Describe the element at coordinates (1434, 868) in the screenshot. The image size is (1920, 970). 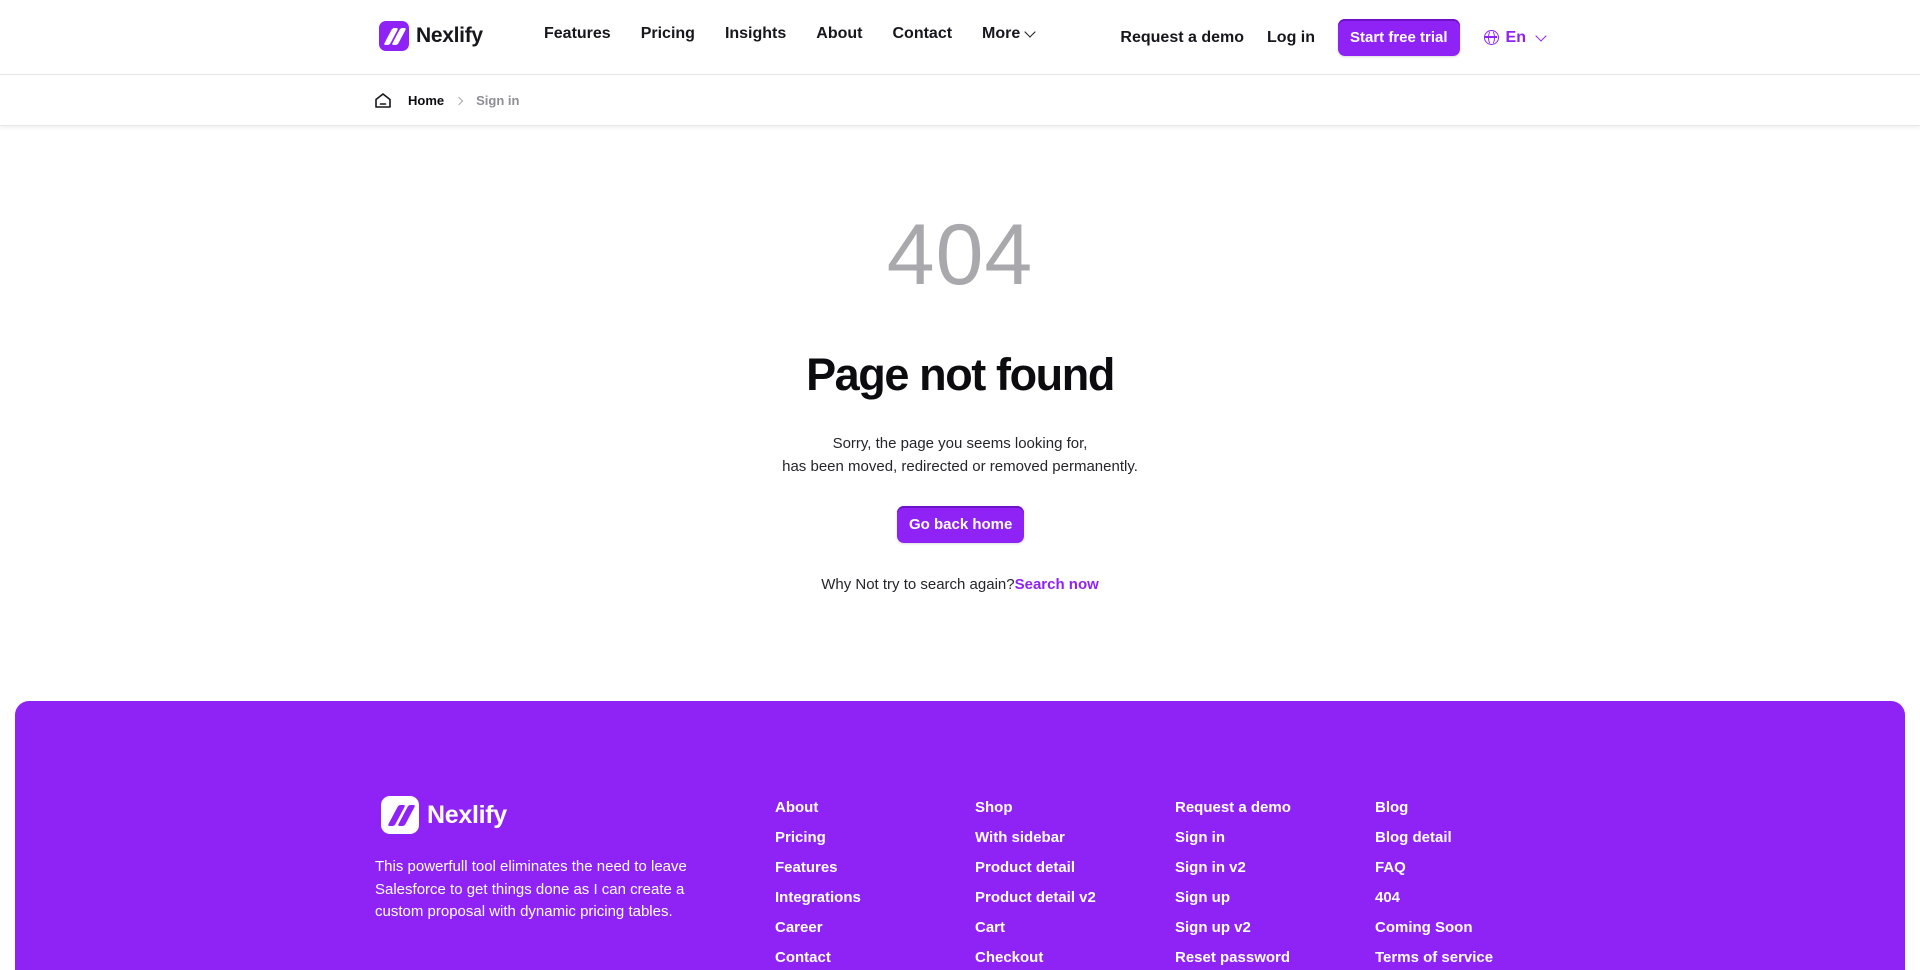
I see `footer-link: FAQ` at that location.